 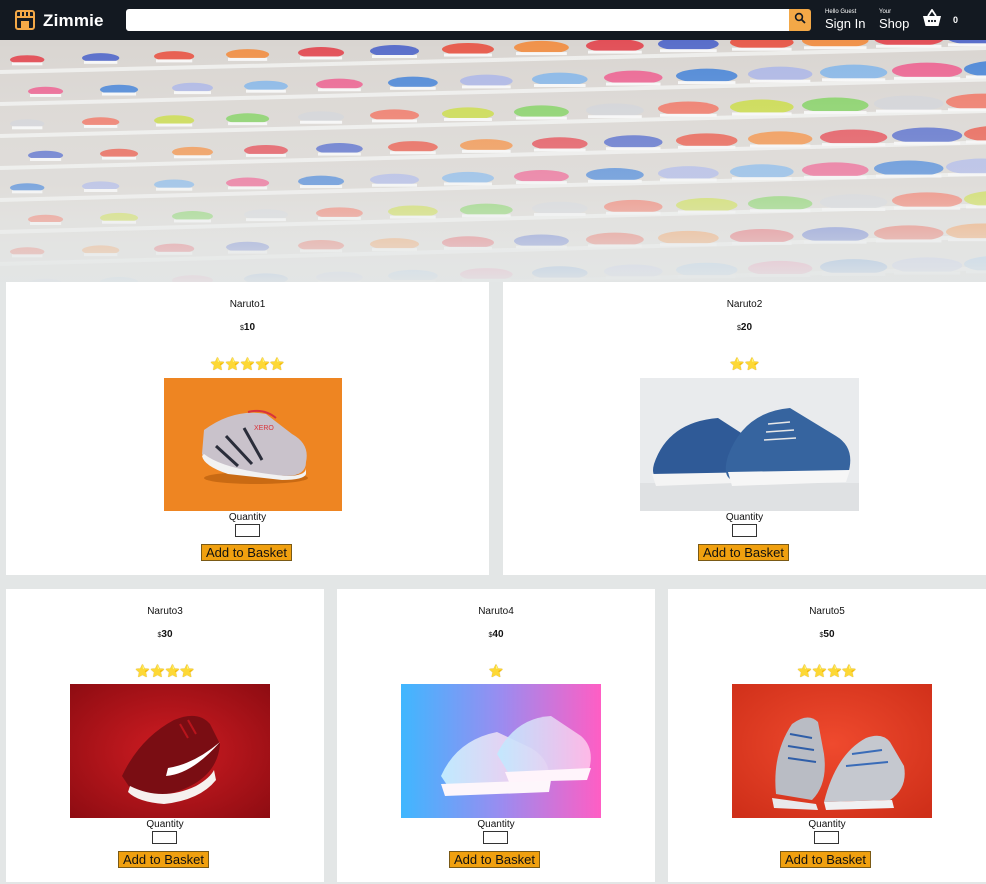 I want to click on search-button, so click(x=800, y=20).